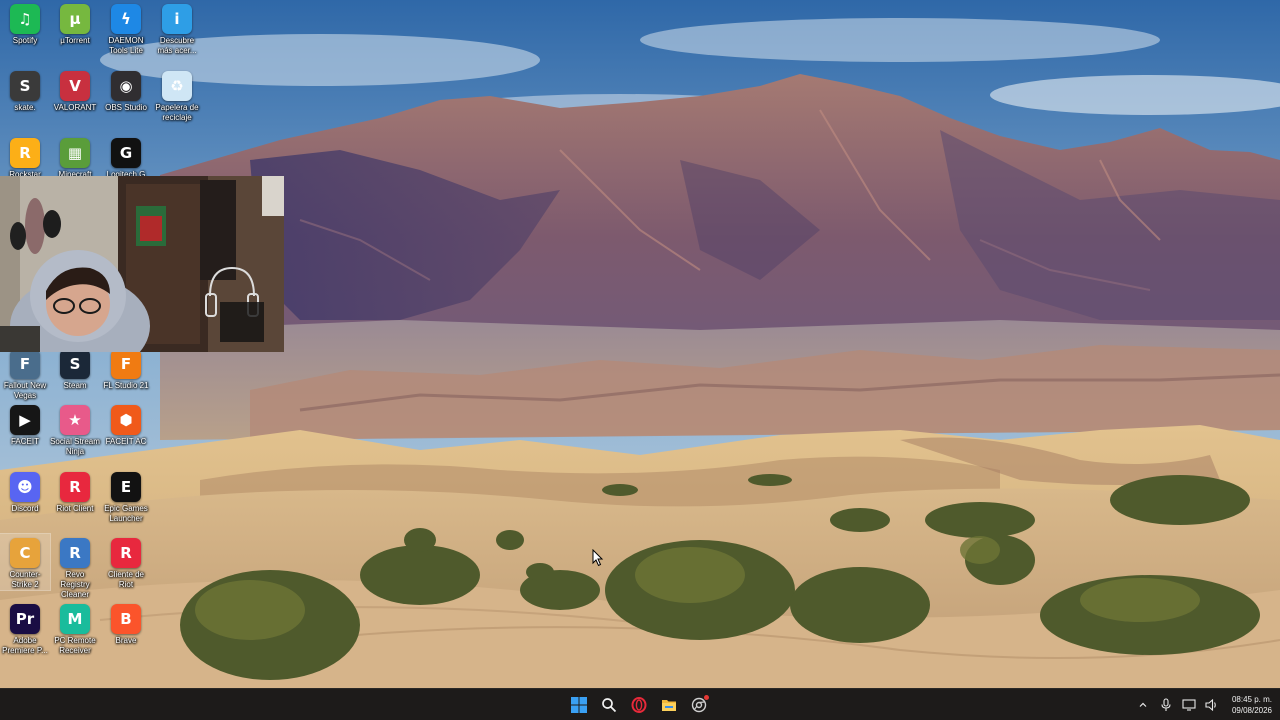 This screenshot has height=720, width=1280. What do you see at coordinates (1251, 699) in the screenshot?
I see `clock-time: 08:45 p. m.` at bounding box center [1251, 699].